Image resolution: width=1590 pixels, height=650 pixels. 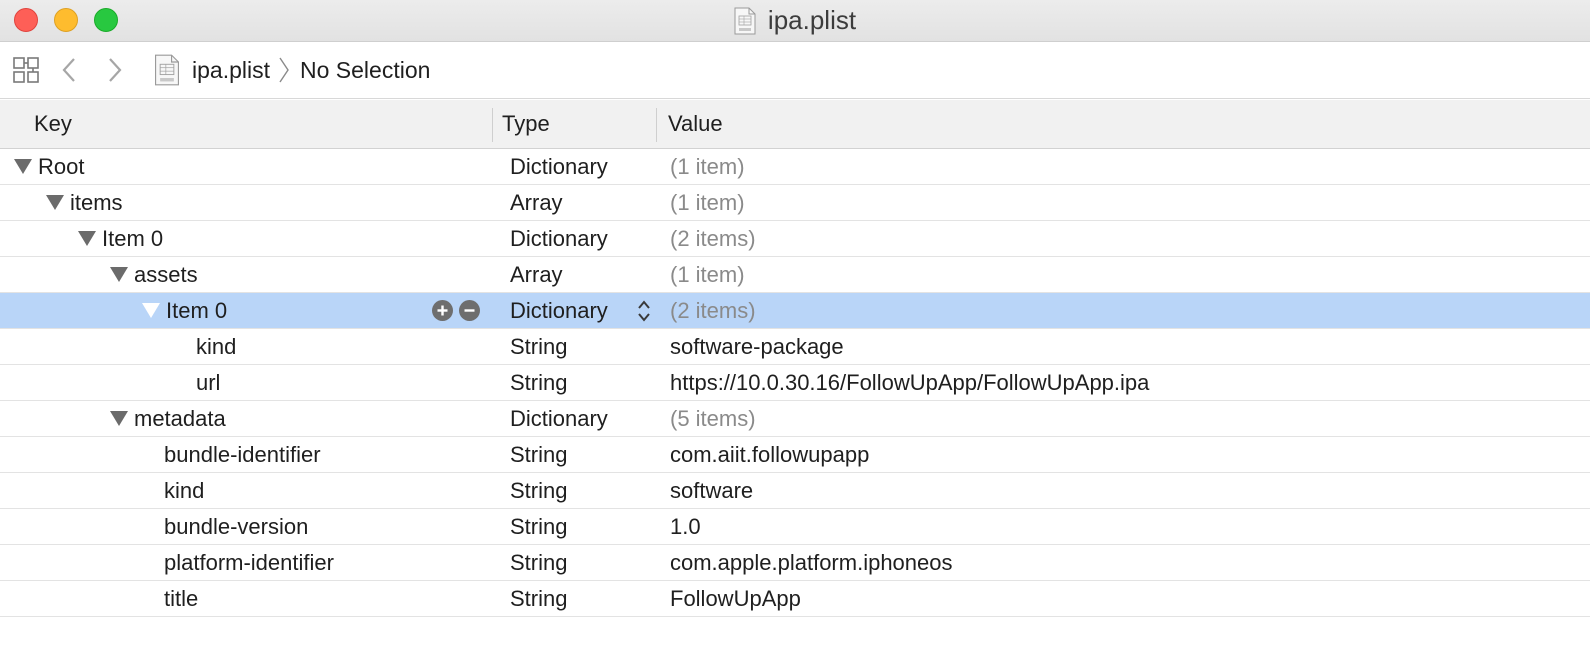 What do you see at coordinates (559, 310) in the screenshot?
I see `row-type-popup: Dictionary` at bounding box center [559, 310].